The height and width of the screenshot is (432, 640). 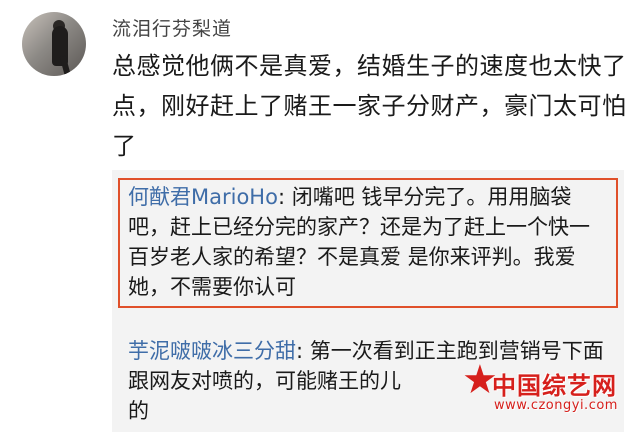 What do you see at coordinates (203, 197) in the screenshot?
I see `reply-author-link: 何猷君MarioHo` at bounding box center [203, 197].